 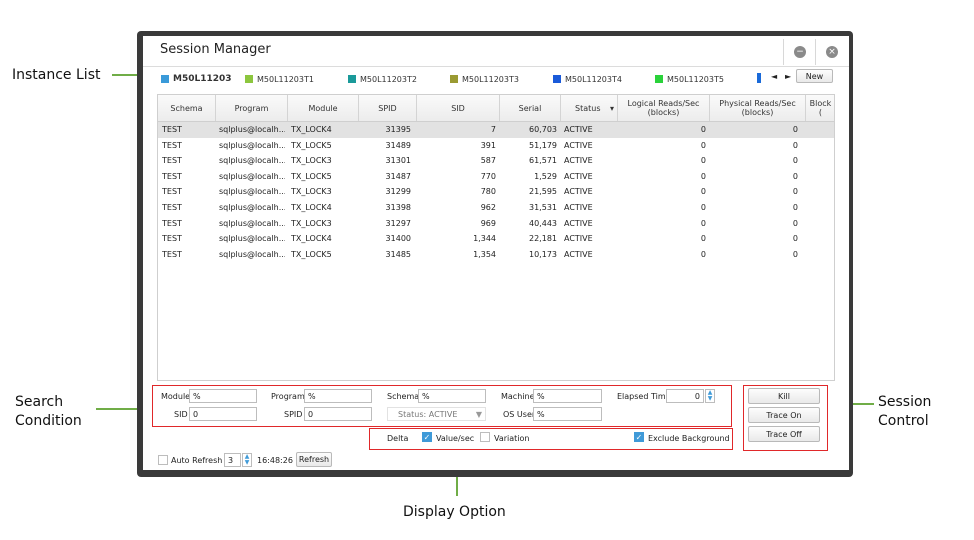 I want to click on table-cell: TX_LOCK4, so click(x=311, y=239).